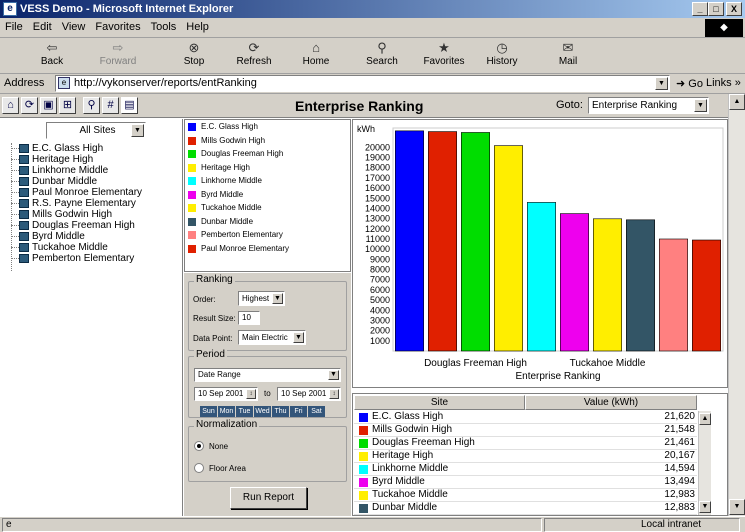 The image size is (745, 532). I want to click on data-point-value: Main Electric, so click(265, 337).